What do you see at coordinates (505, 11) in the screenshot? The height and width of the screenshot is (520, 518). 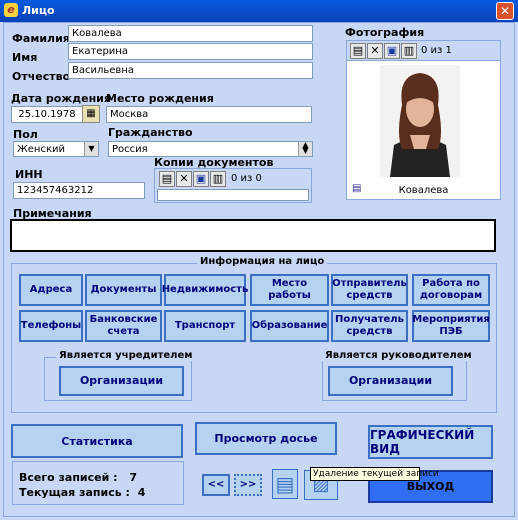 I see `close-button: ✕` at bounding box center [505, 11].